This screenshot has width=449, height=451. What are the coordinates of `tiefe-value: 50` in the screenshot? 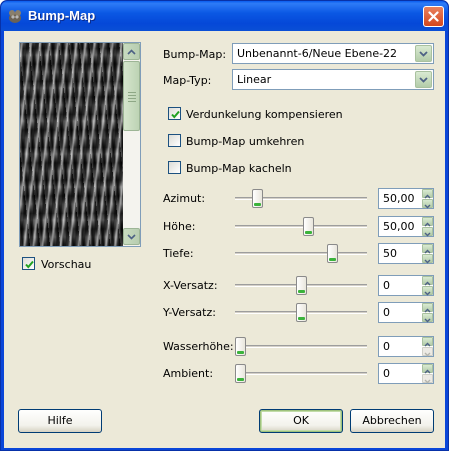 It's located at (390, 253).